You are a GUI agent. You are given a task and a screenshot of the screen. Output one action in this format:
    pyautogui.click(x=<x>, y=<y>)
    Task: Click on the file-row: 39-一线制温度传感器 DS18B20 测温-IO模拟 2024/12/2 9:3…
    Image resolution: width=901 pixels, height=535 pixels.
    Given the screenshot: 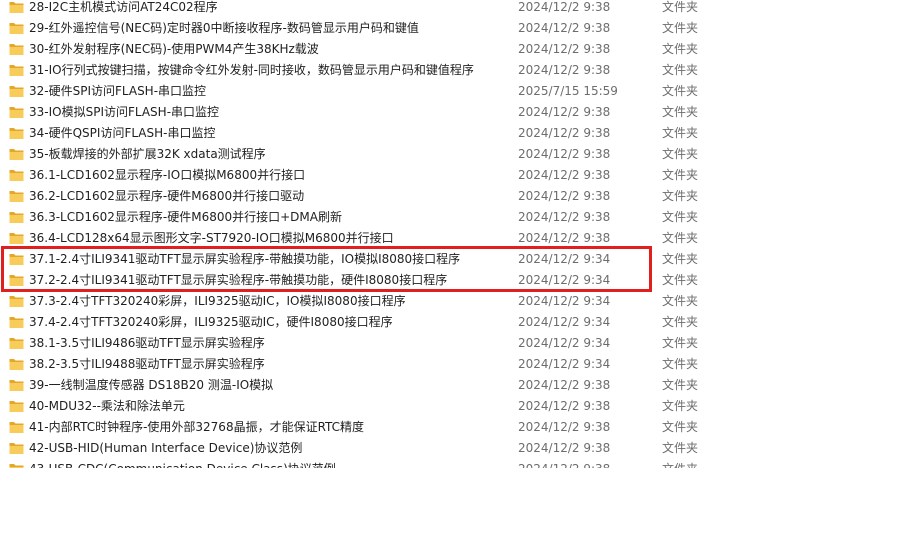 What is the action you would take?
    pyautogui.click(x=450, y=385)
    